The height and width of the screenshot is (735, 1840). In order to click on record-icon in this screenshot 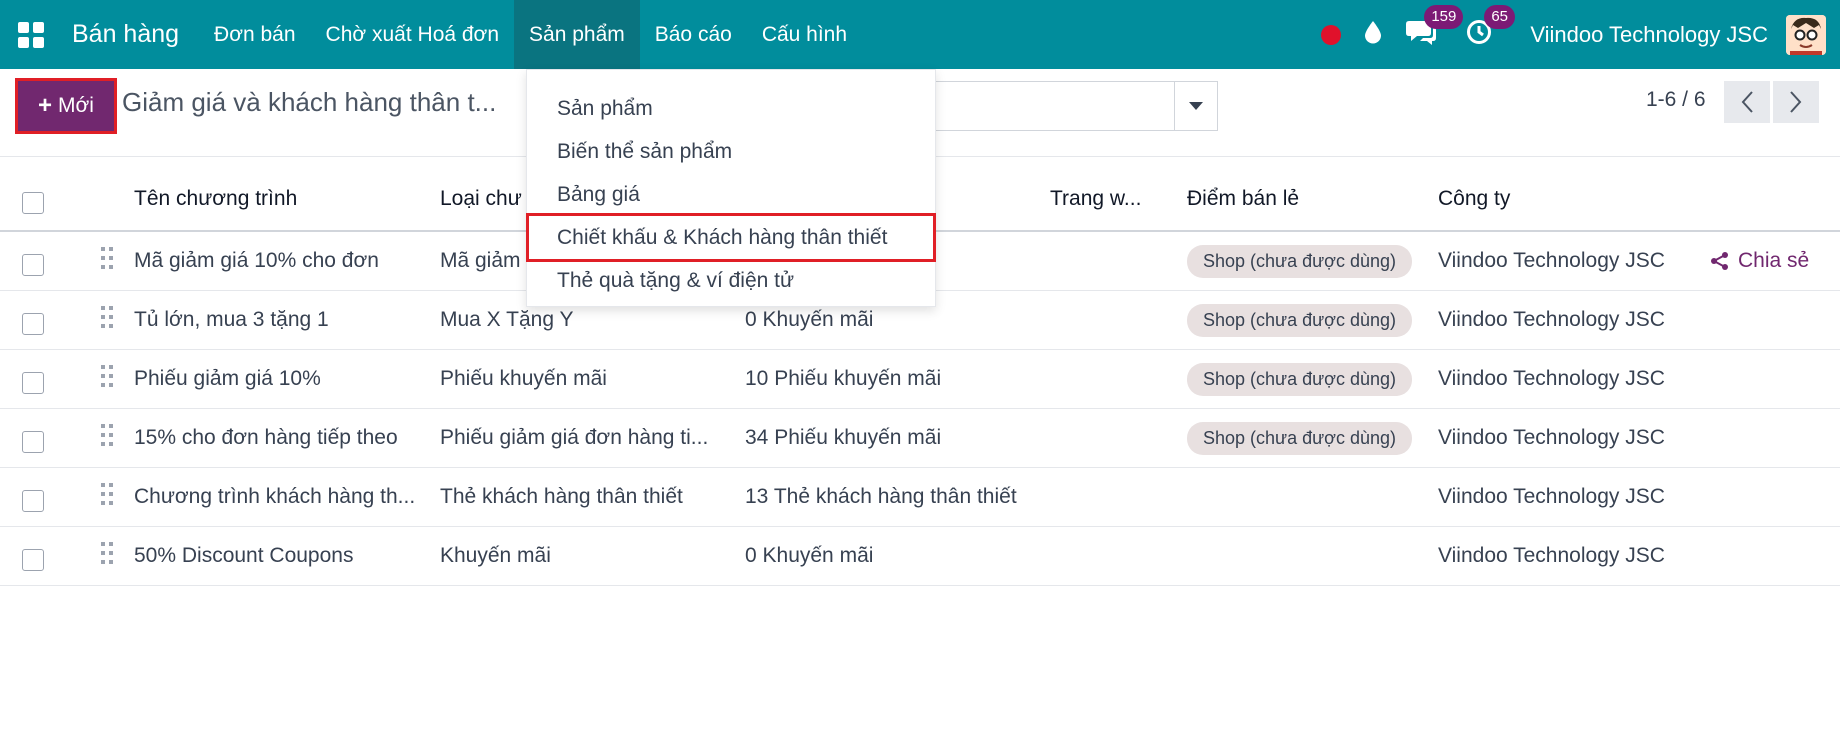, I will do `click(1331, 34)`.